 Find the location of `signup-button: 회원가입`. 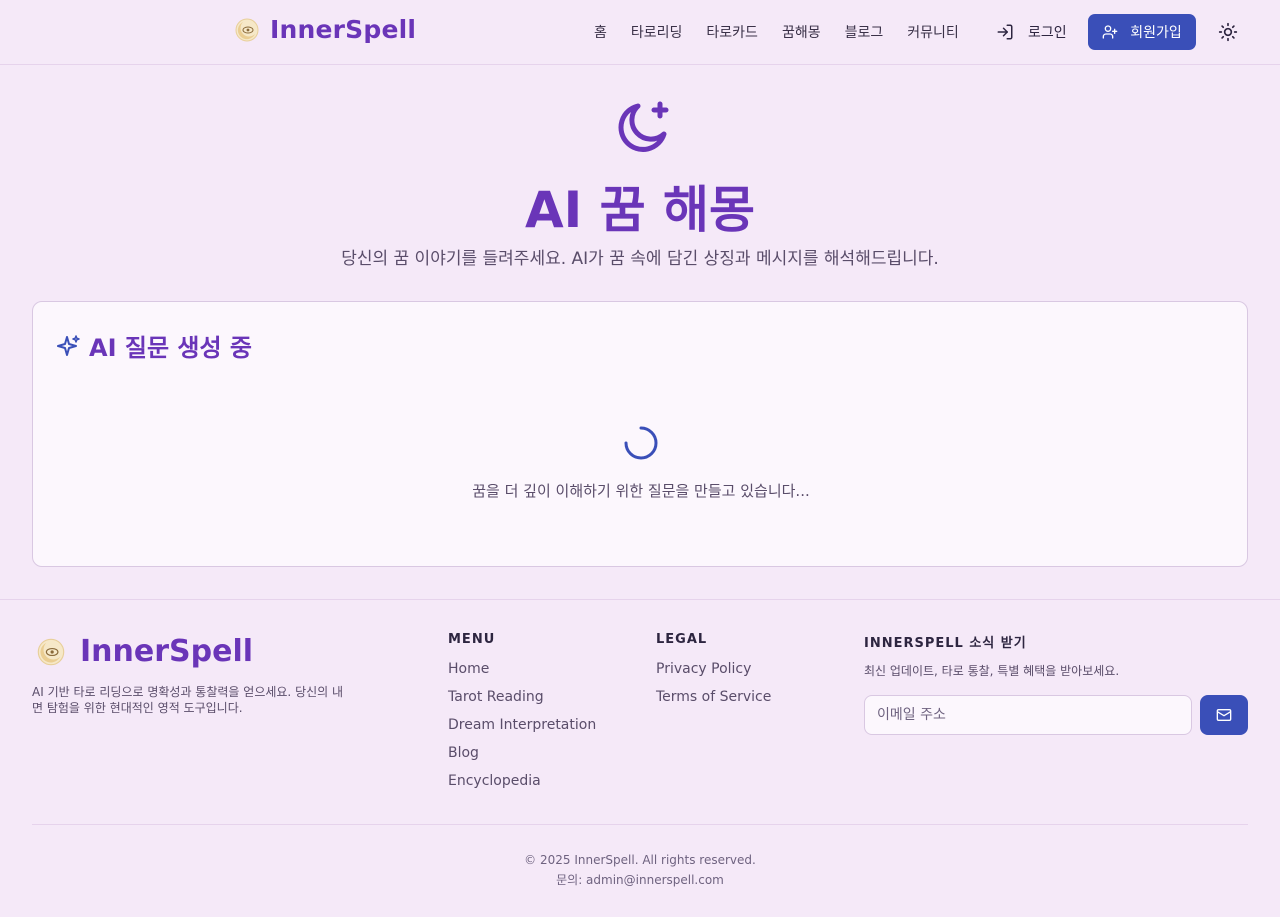

signup-button: 회원가입 is located at coordinates (1142, 32).